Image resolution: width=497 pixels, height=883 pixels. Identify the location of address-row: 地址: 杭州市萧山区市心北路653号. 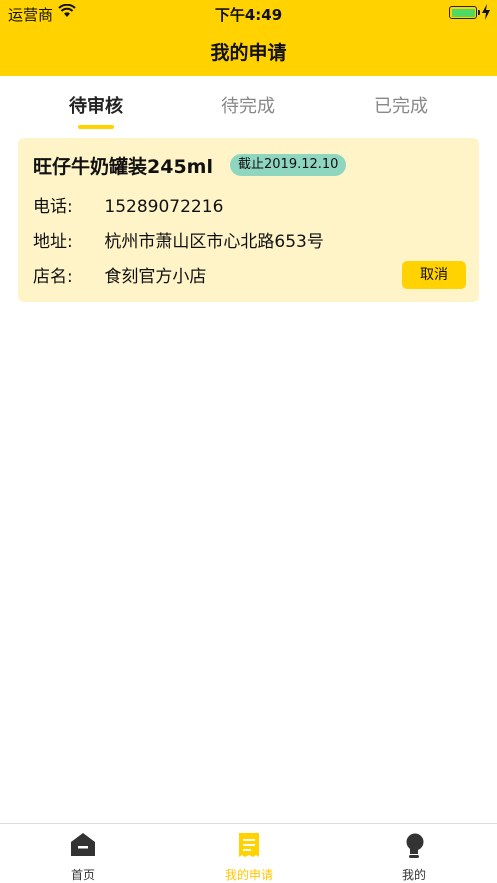
(178, 239).